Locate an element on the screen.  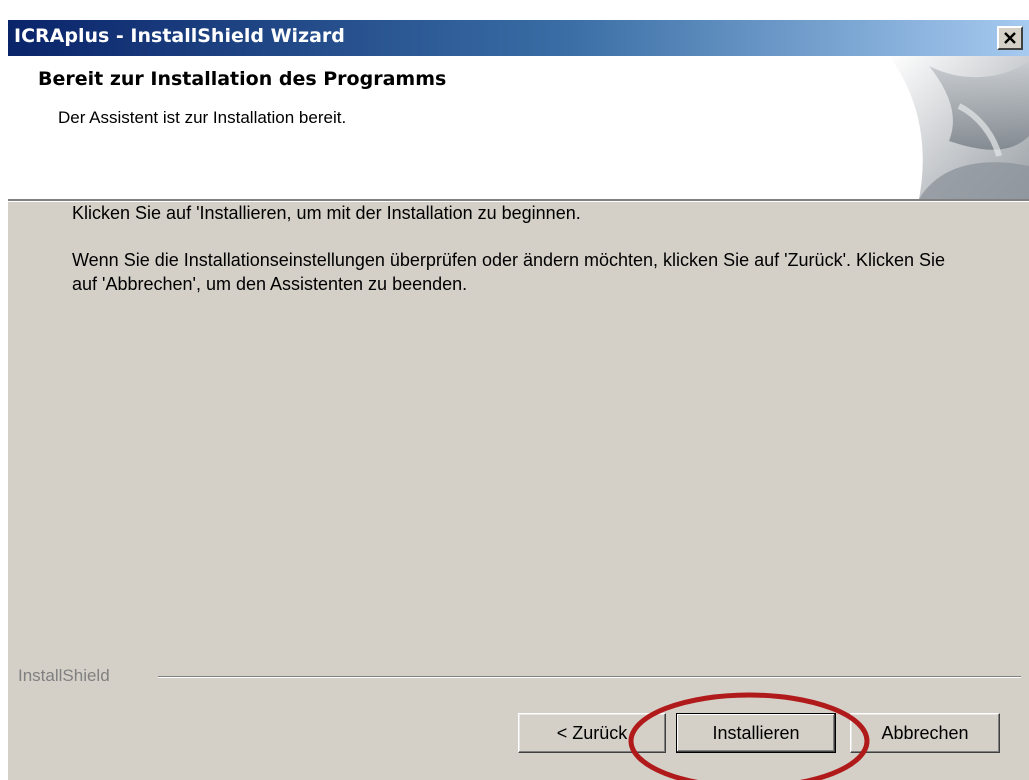
close-icon is located at coordinates (1010, 38).